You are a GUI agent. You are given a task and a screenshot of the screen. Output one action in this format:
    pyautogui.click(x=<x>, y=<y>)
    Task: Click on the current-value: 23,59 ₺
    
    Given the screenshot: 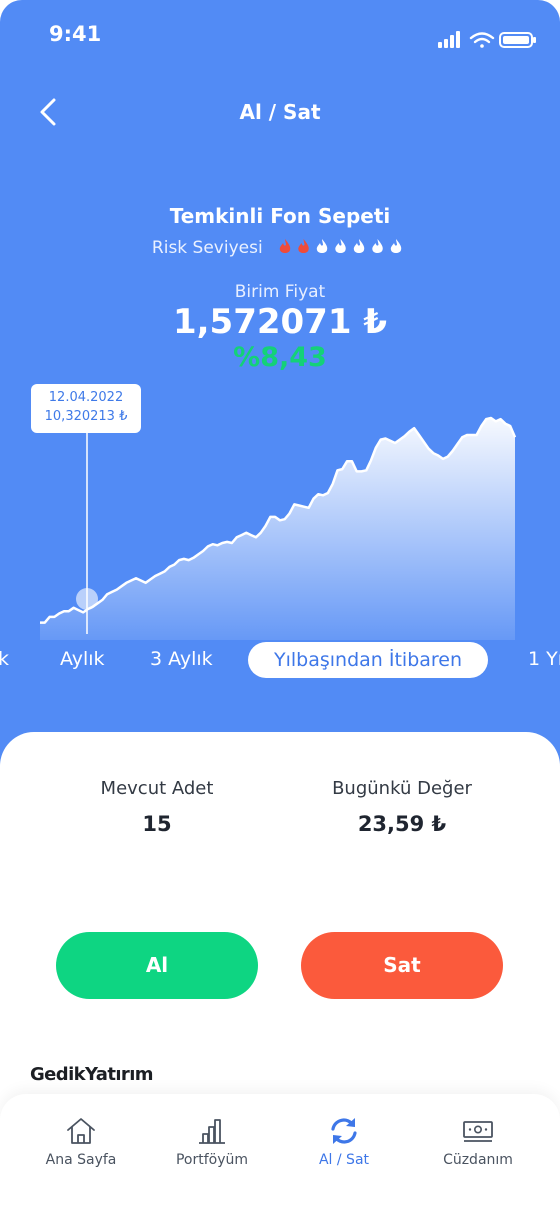 What is the action you would take?
    pyautogui.click(x=402, y=824)
    